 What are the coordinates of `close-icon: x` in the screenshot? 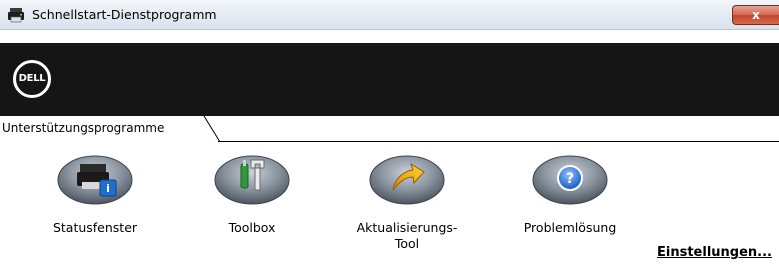 It's located at (756, 15).